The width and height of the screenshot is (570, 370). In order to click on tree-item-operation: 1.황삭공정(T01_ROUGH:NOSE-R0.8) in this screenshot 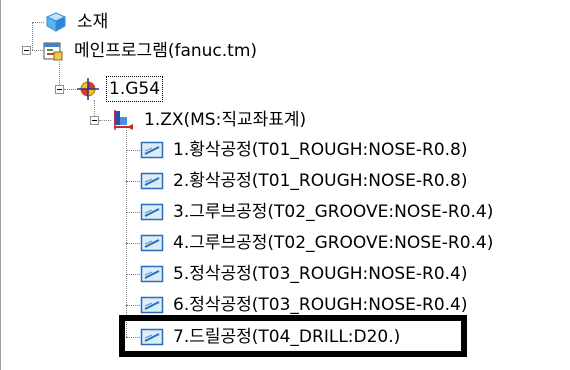, I will do `click(305, 150)`.